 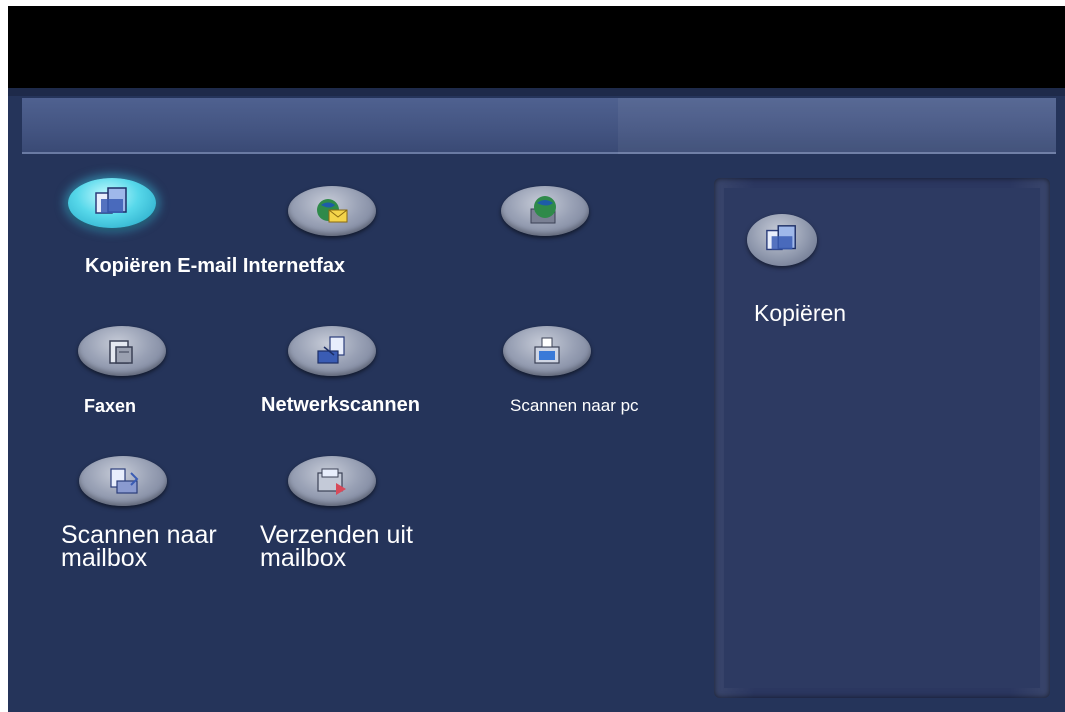 What do you see at coordinates (800, 313) in the screenshot?
I see `preview-label: Kopiëren` at bounding box center [800, 313].